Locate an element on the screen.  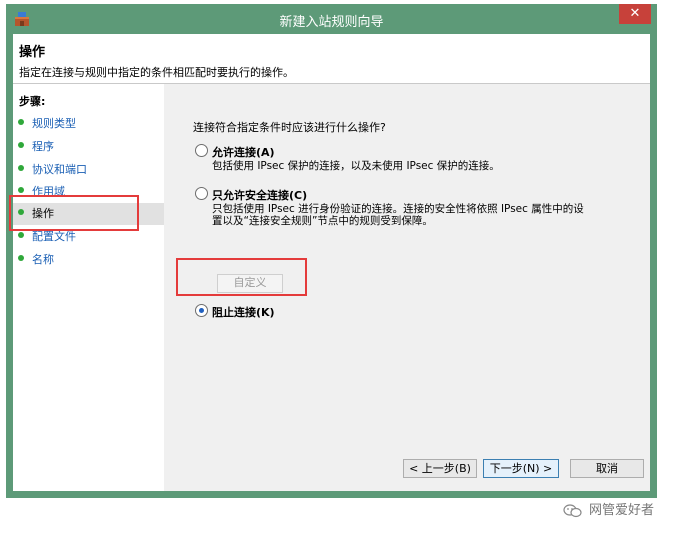
wechat-icon is located at coordinates (572, 510).